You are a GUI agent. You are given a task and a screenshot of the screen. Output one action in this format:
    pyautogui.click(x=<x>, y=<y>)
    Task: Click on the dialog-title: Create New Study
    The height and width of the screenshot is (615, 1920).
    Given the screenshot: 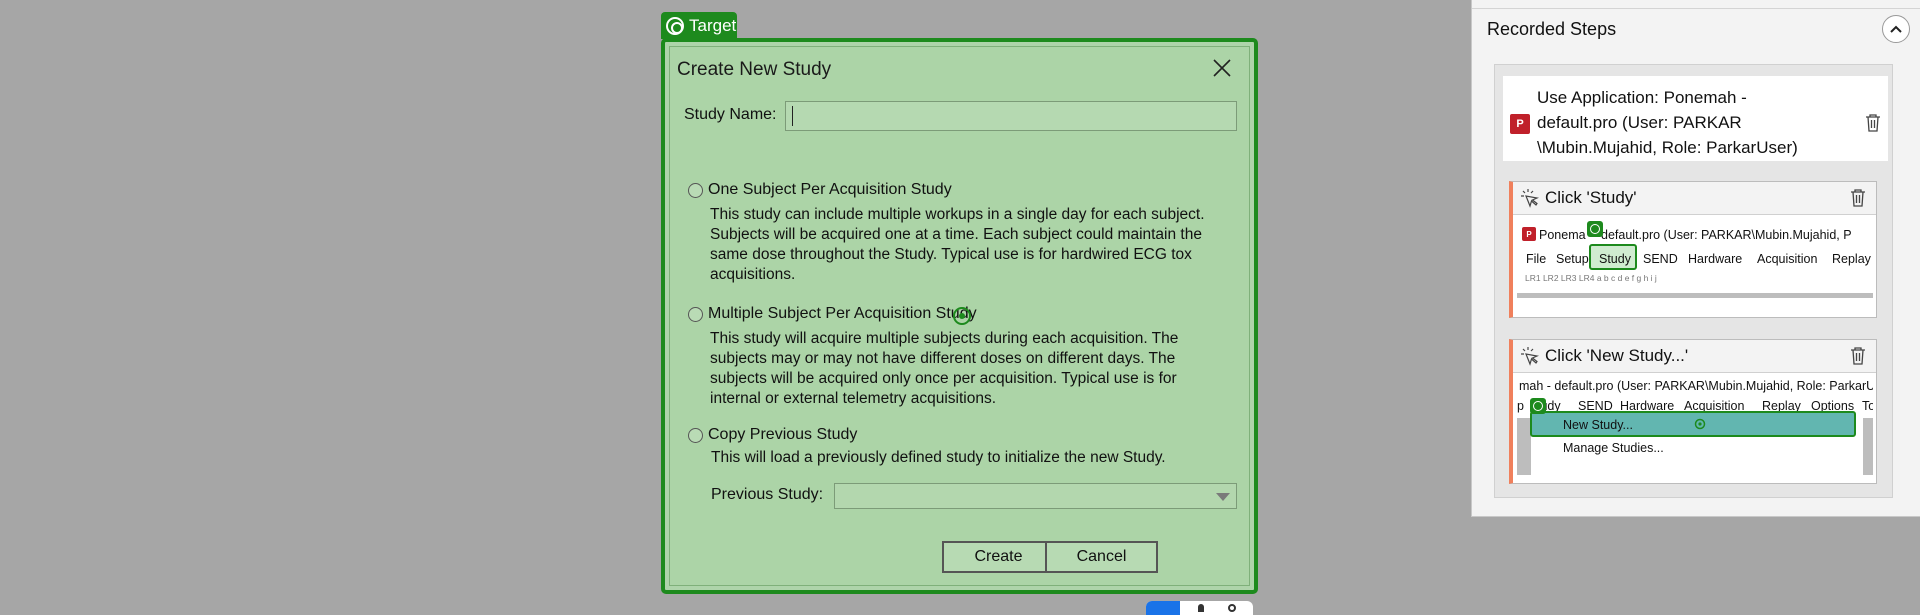 What is the action you would take?
    pyautogui.click(x=754, y=69)
    